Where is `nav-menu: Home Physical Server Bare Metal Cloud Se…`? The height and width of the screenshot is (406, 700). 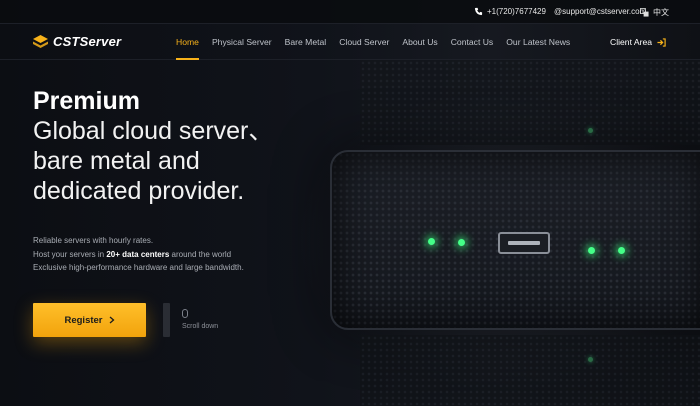 nav-menu: Home Physical Server Bare Metal Cloud Se… is located at coordinates (379, 42).